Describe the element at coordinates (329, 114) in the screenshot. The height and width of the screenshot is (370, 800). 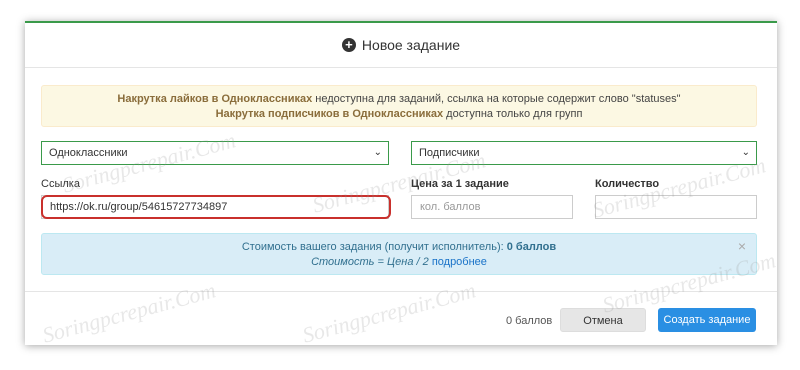
I see `warning-line2-bold: Накрутка подписчиков в Одноклассниках` at that location.